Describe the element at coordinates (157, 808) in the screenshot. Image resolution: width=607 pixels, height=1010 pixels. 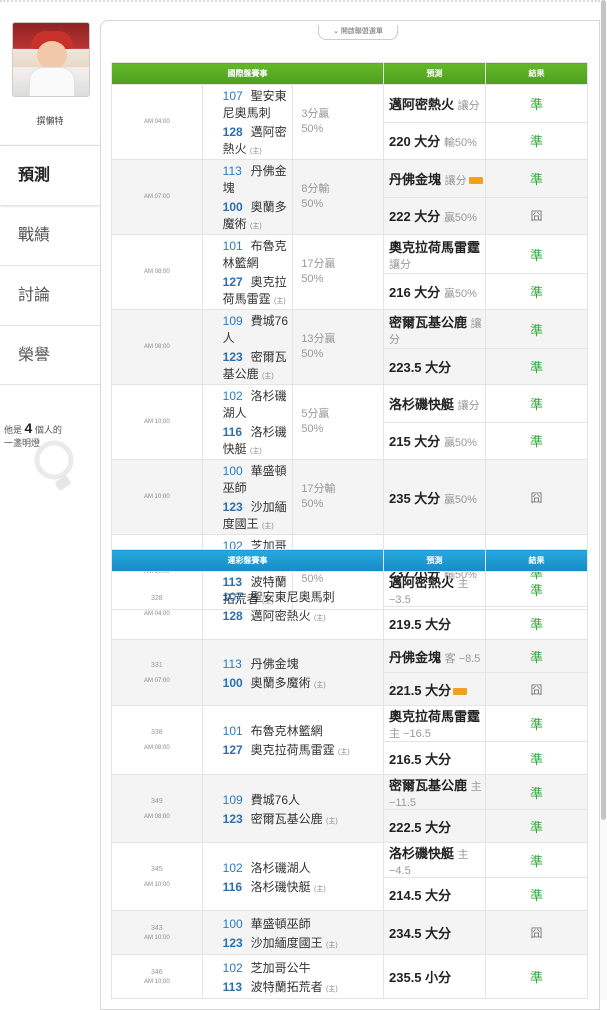
I see `match-slot-time: 349 AM 08:00` at that location.